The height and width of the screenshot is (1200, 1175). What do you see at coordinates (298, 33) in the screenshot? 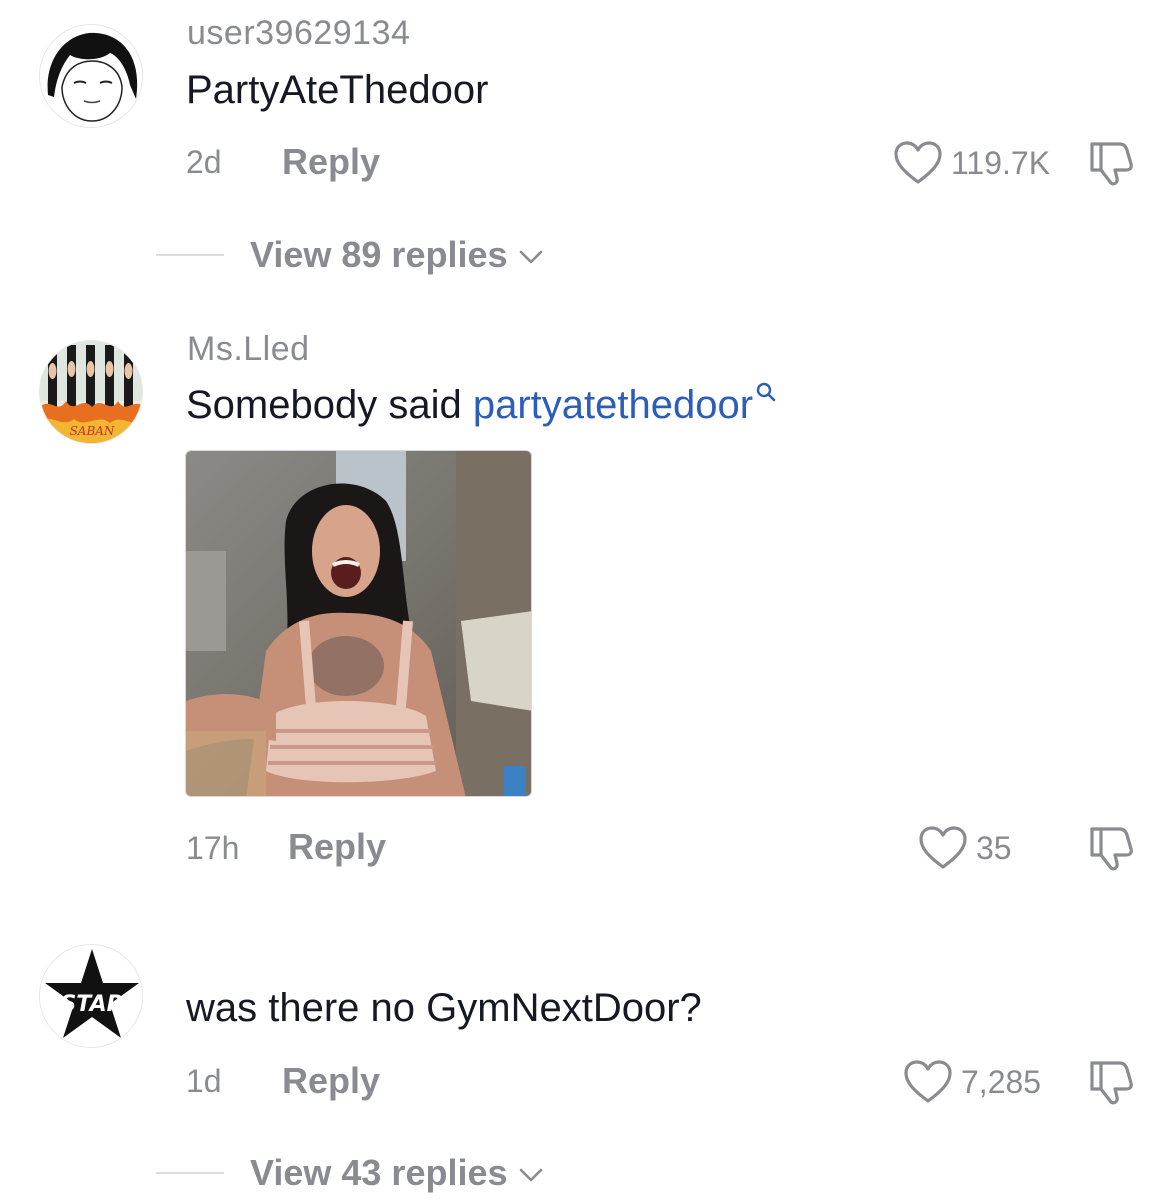
I see `comment-username: user39629134` at bounding box center [298, 33].